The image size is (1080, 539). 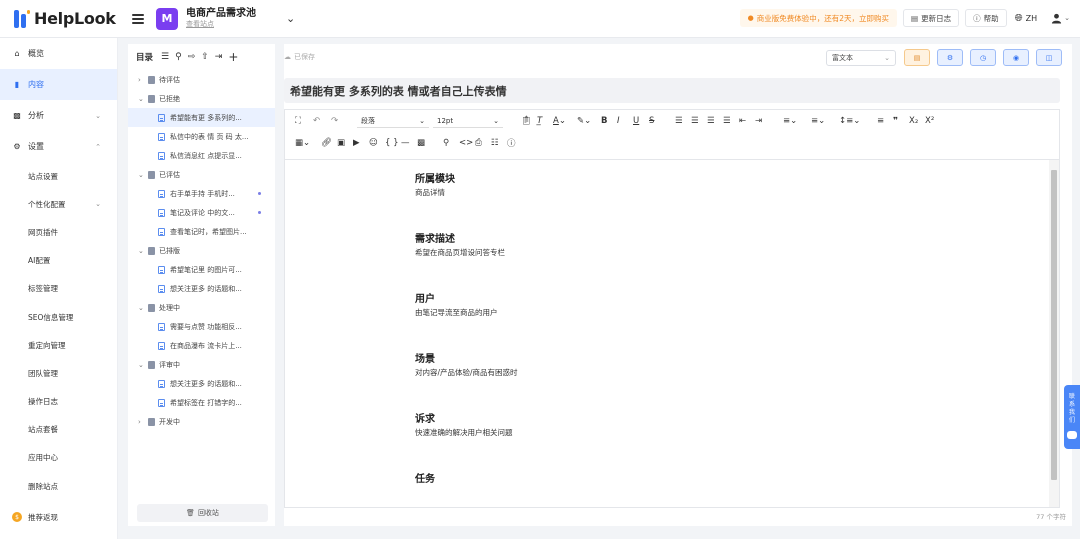 What do you see at coordinates (625, 121) in the screenshot?
I see `italic-icon: I` at bounding box center [625, 121].